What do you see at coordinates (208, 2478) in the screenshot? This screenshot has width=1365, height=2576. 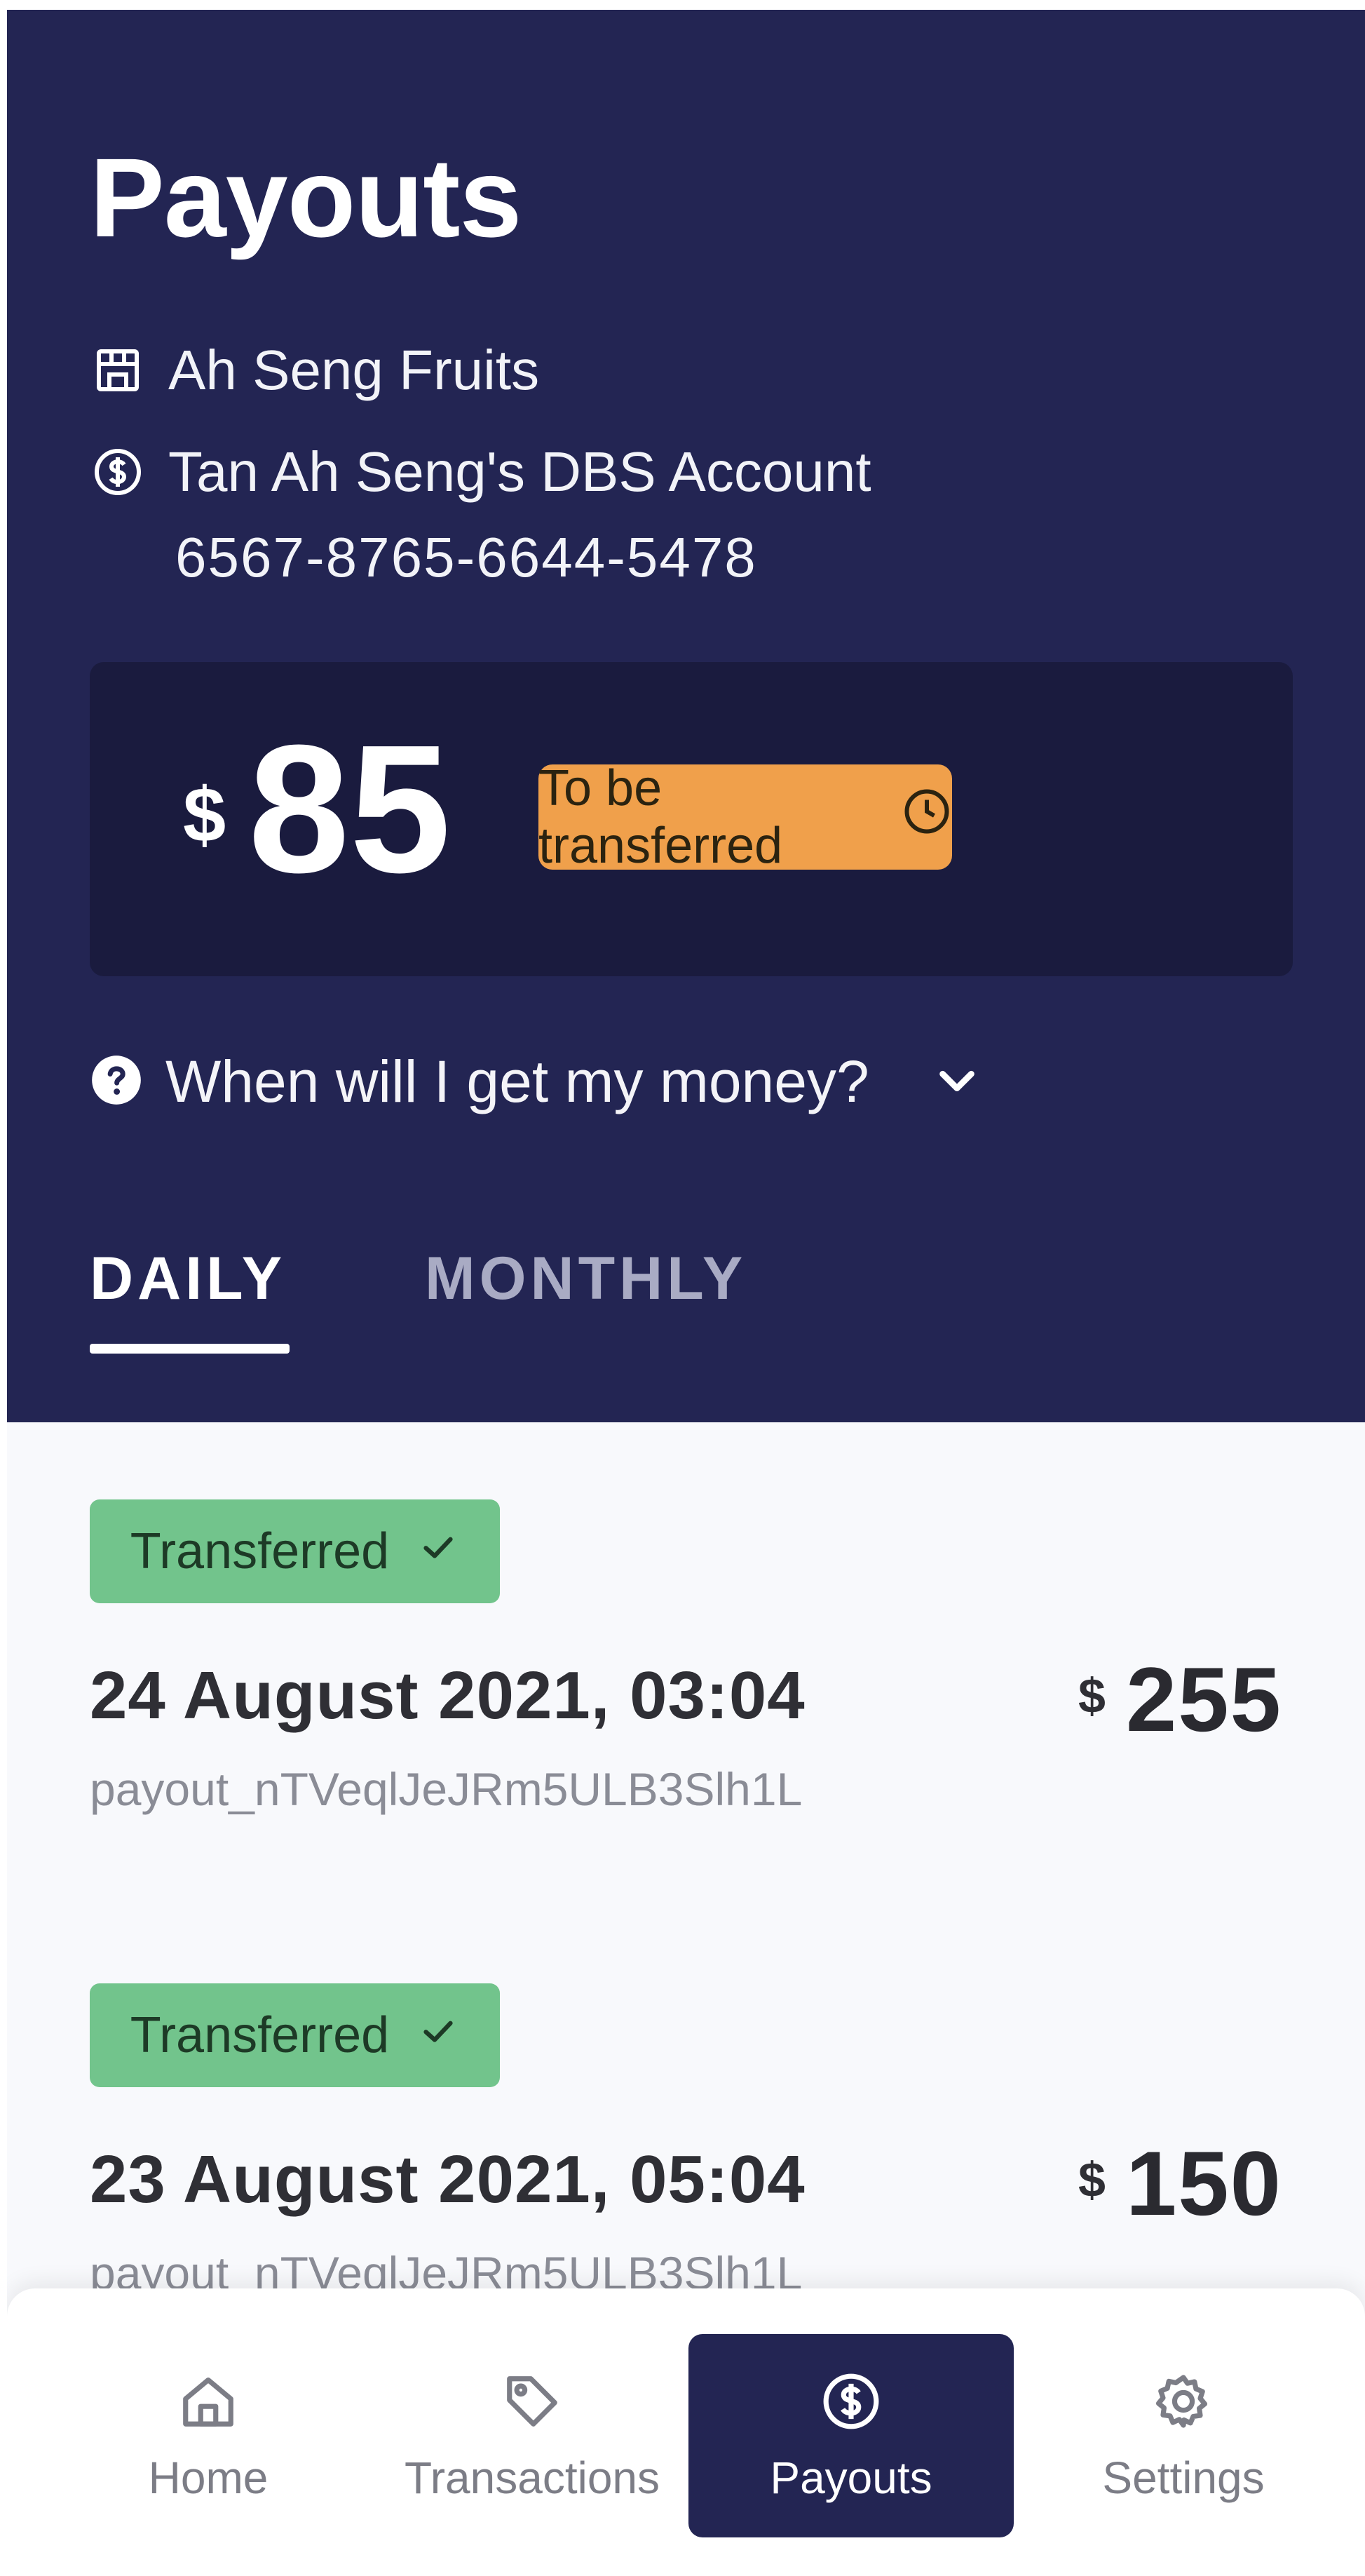 I see `nav-home-label: Home` at bounding box center [208, 2478].